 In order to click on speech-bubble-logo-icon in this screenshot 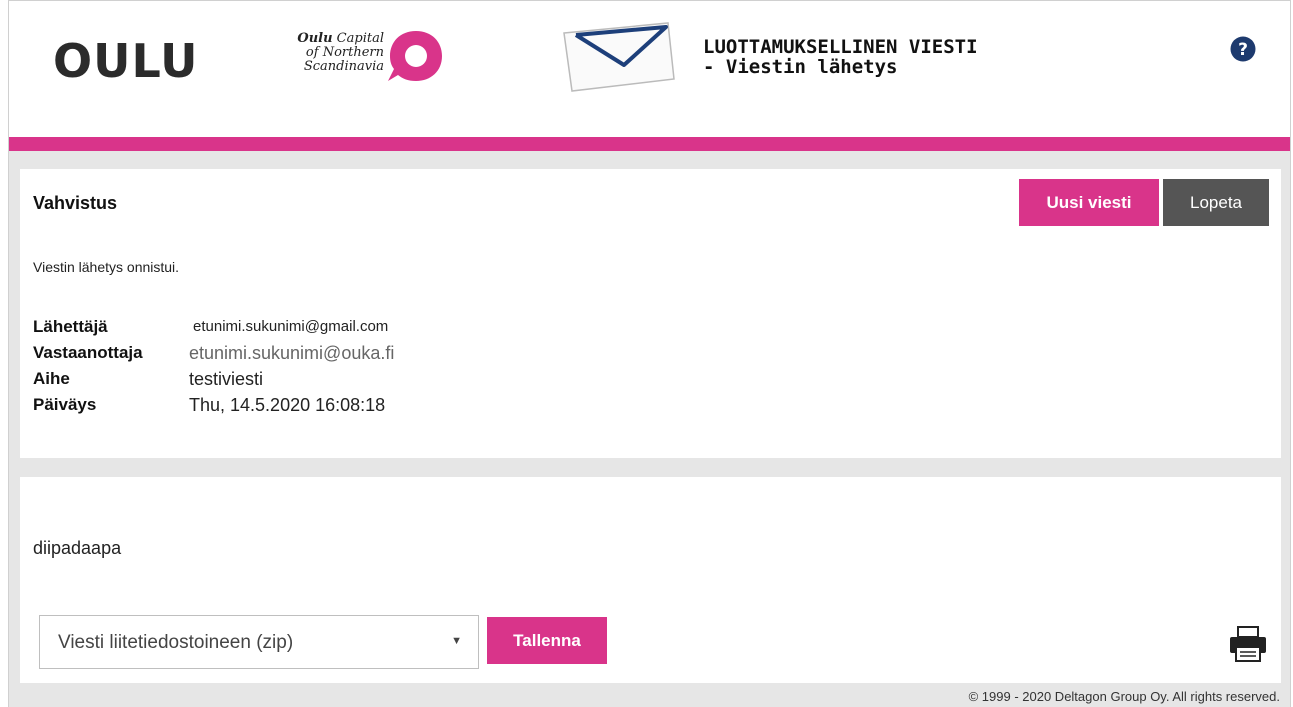, I will do `click(415, 56)`.